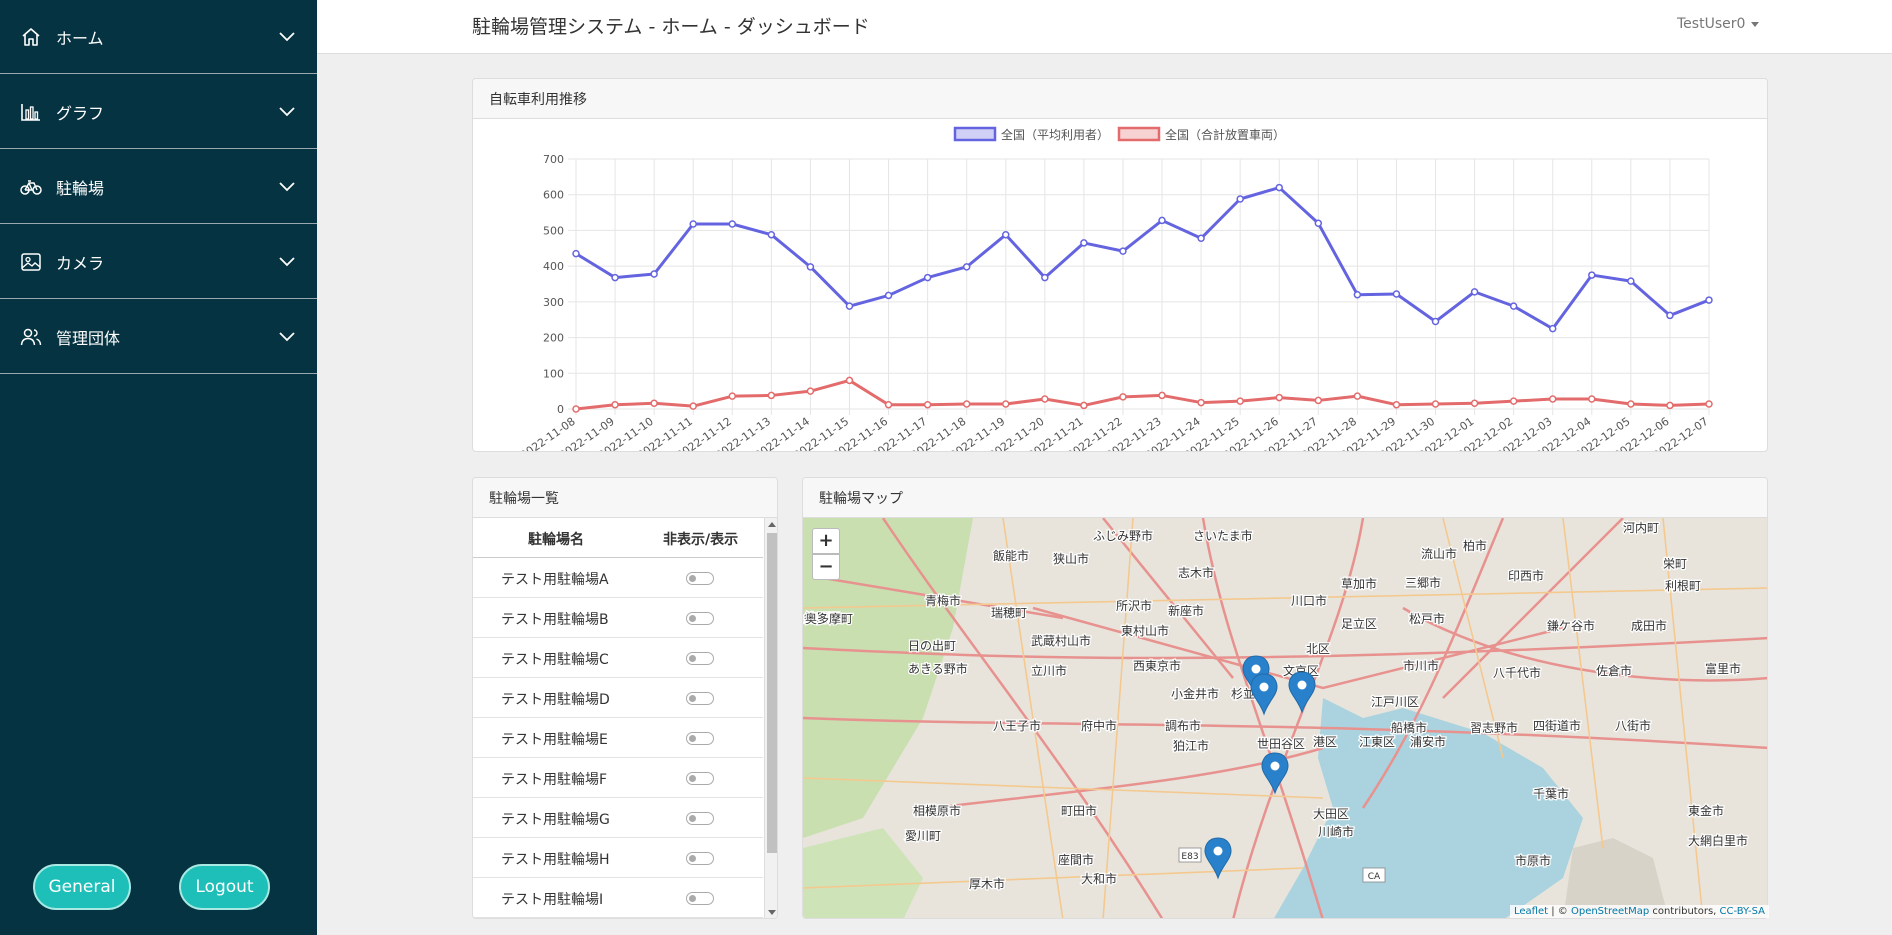  Describe the element at coordinates (1099, 878) in the screenshot. I see `map-place-label: 大和市` at that location.